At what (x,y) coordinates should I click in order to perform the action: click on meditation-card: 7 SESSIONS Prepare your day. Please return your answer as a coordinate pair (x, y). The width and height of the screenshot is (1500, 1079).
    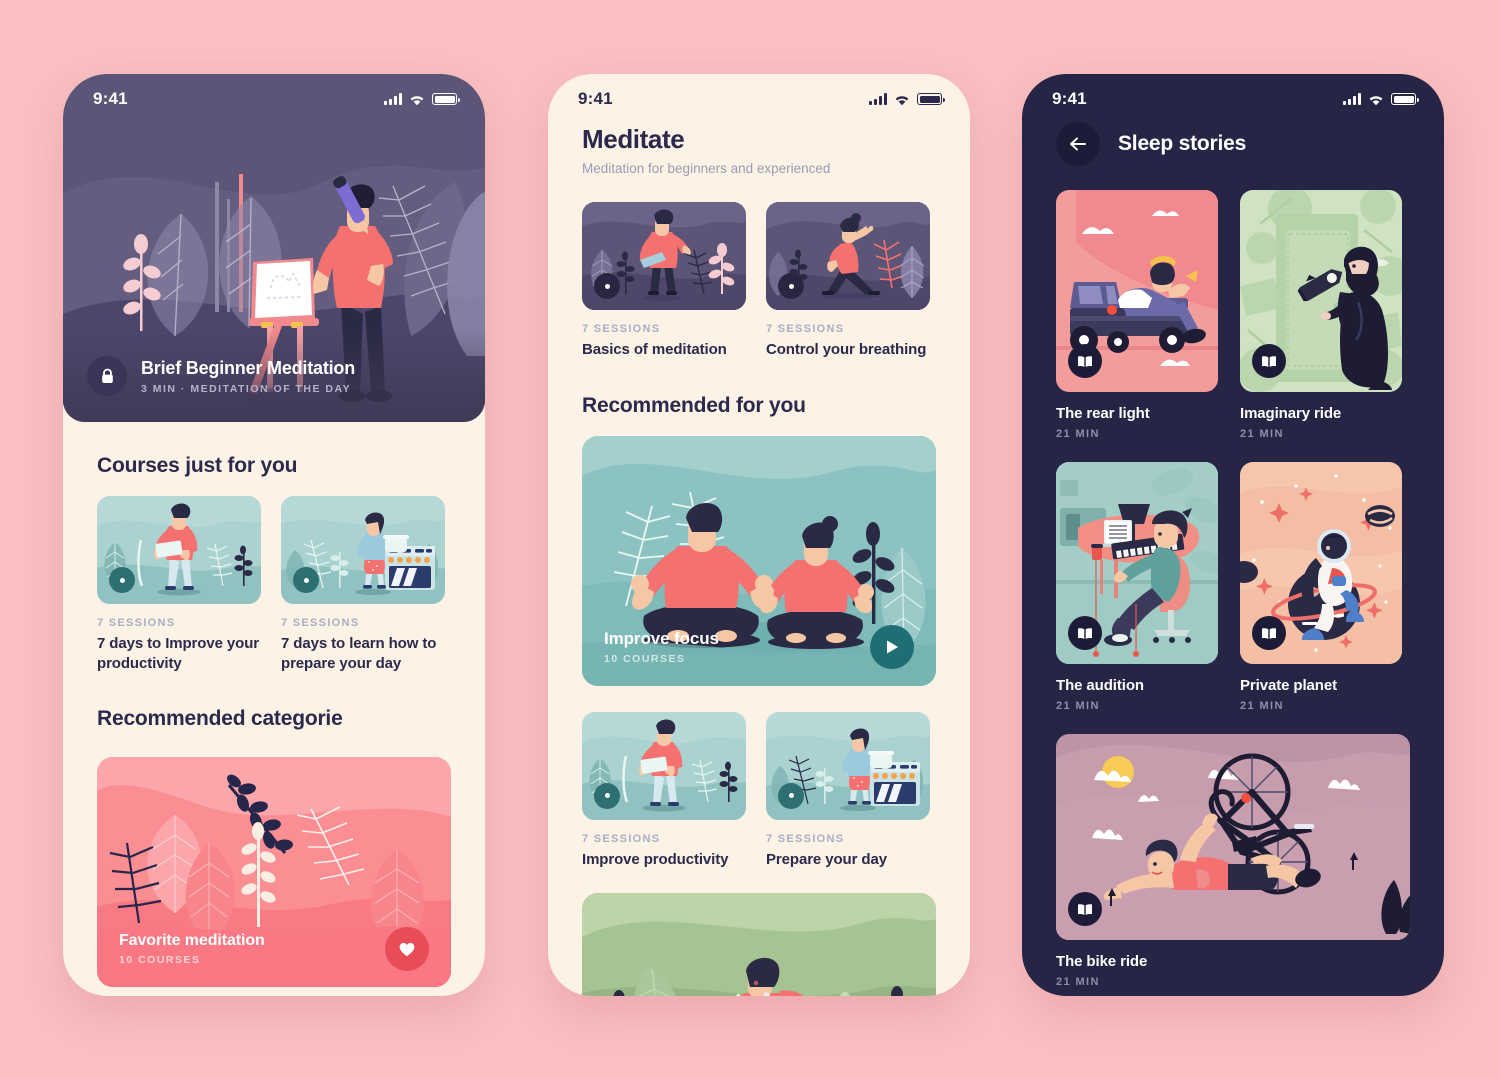
    Looking at the image, I should click on (848, 790).